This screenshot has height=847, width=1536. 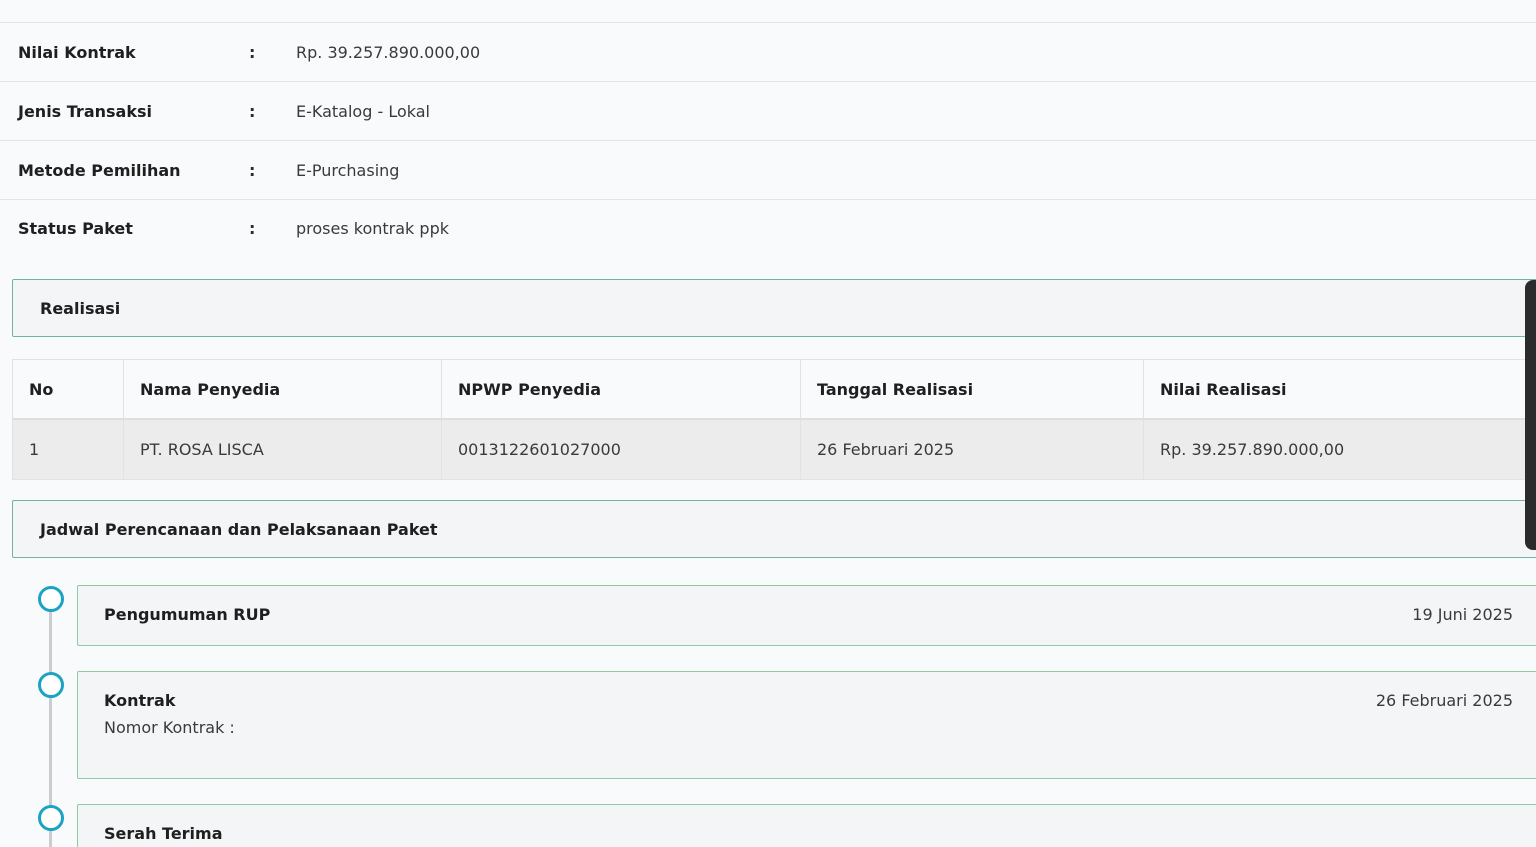 What do you see at coordinates (1339, 389) in the screenshot?
I see `column-header-nilai-realisasi: Nilai Realisasi` at bounding box center [1339, 389].